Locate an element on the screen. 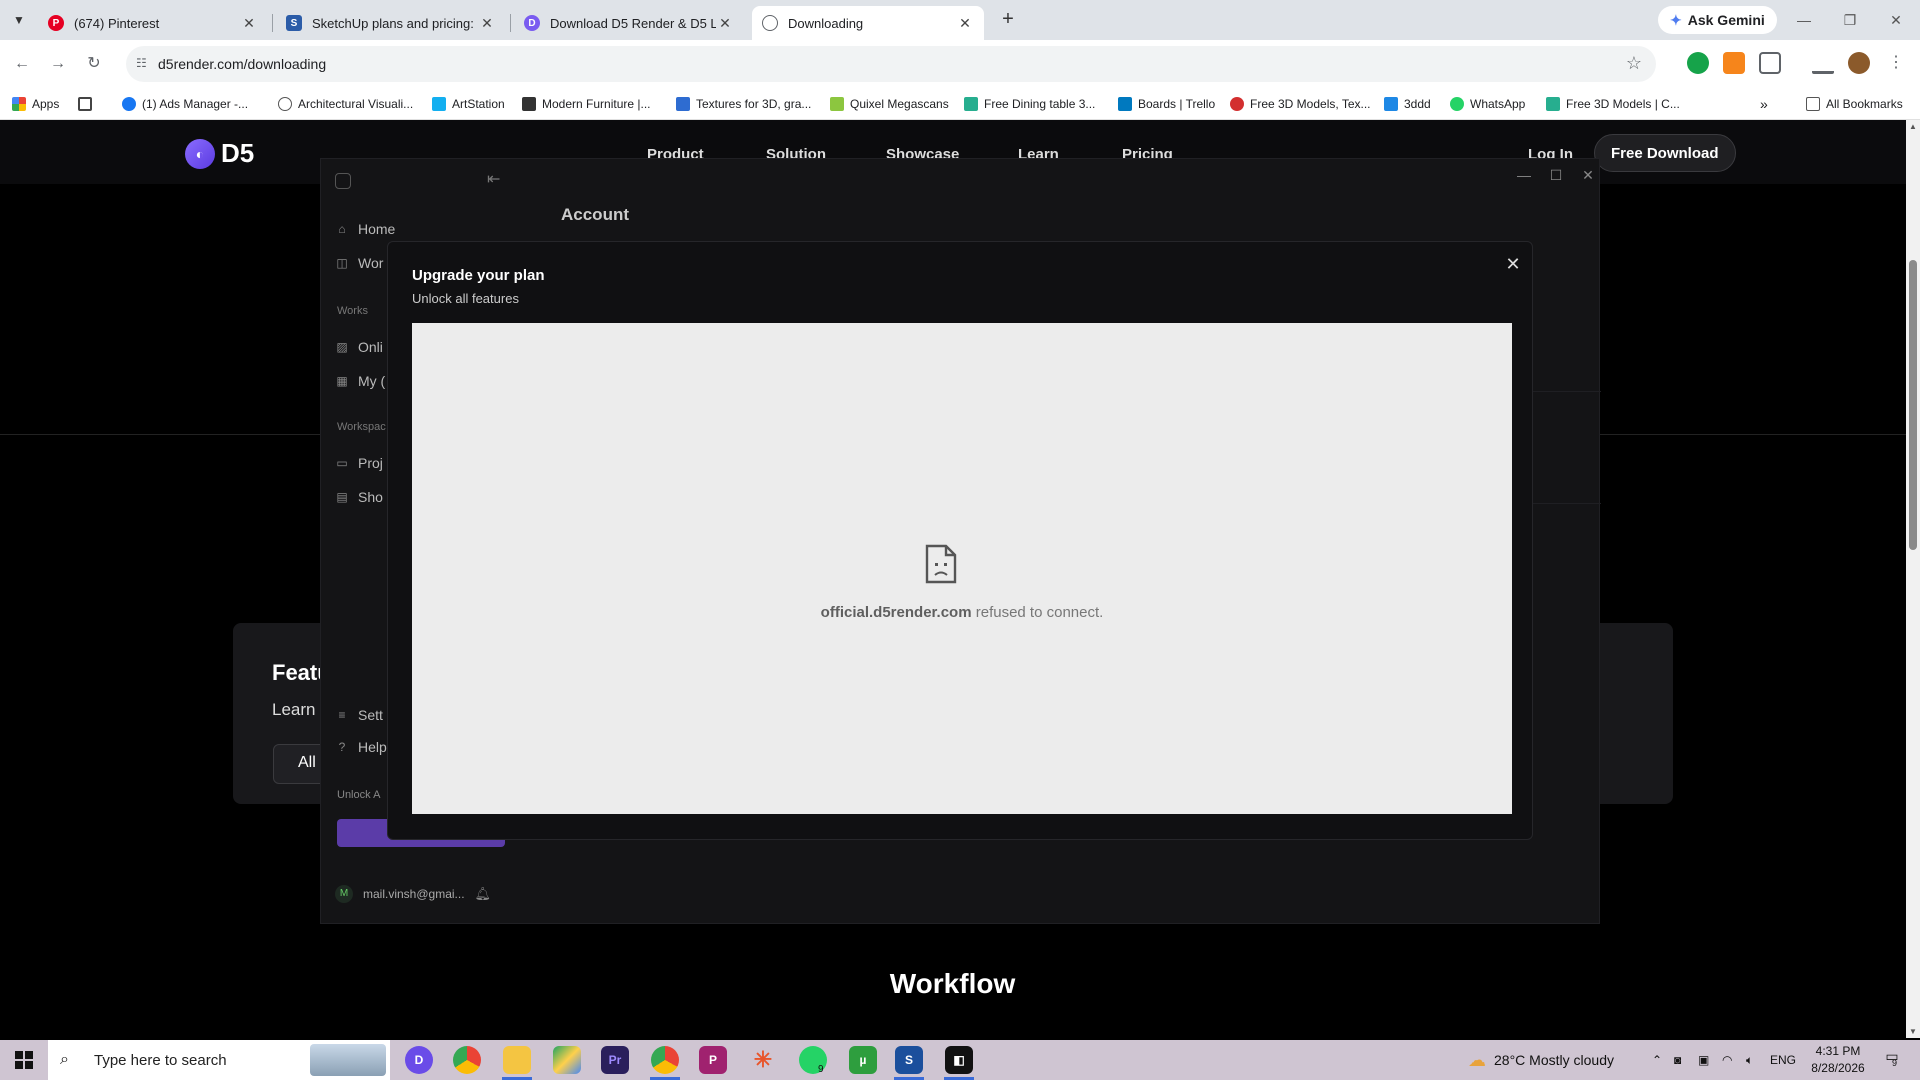 The width and height of the screenshot is (1920, 1080). tab-separator is located at coordinates (272, 23).